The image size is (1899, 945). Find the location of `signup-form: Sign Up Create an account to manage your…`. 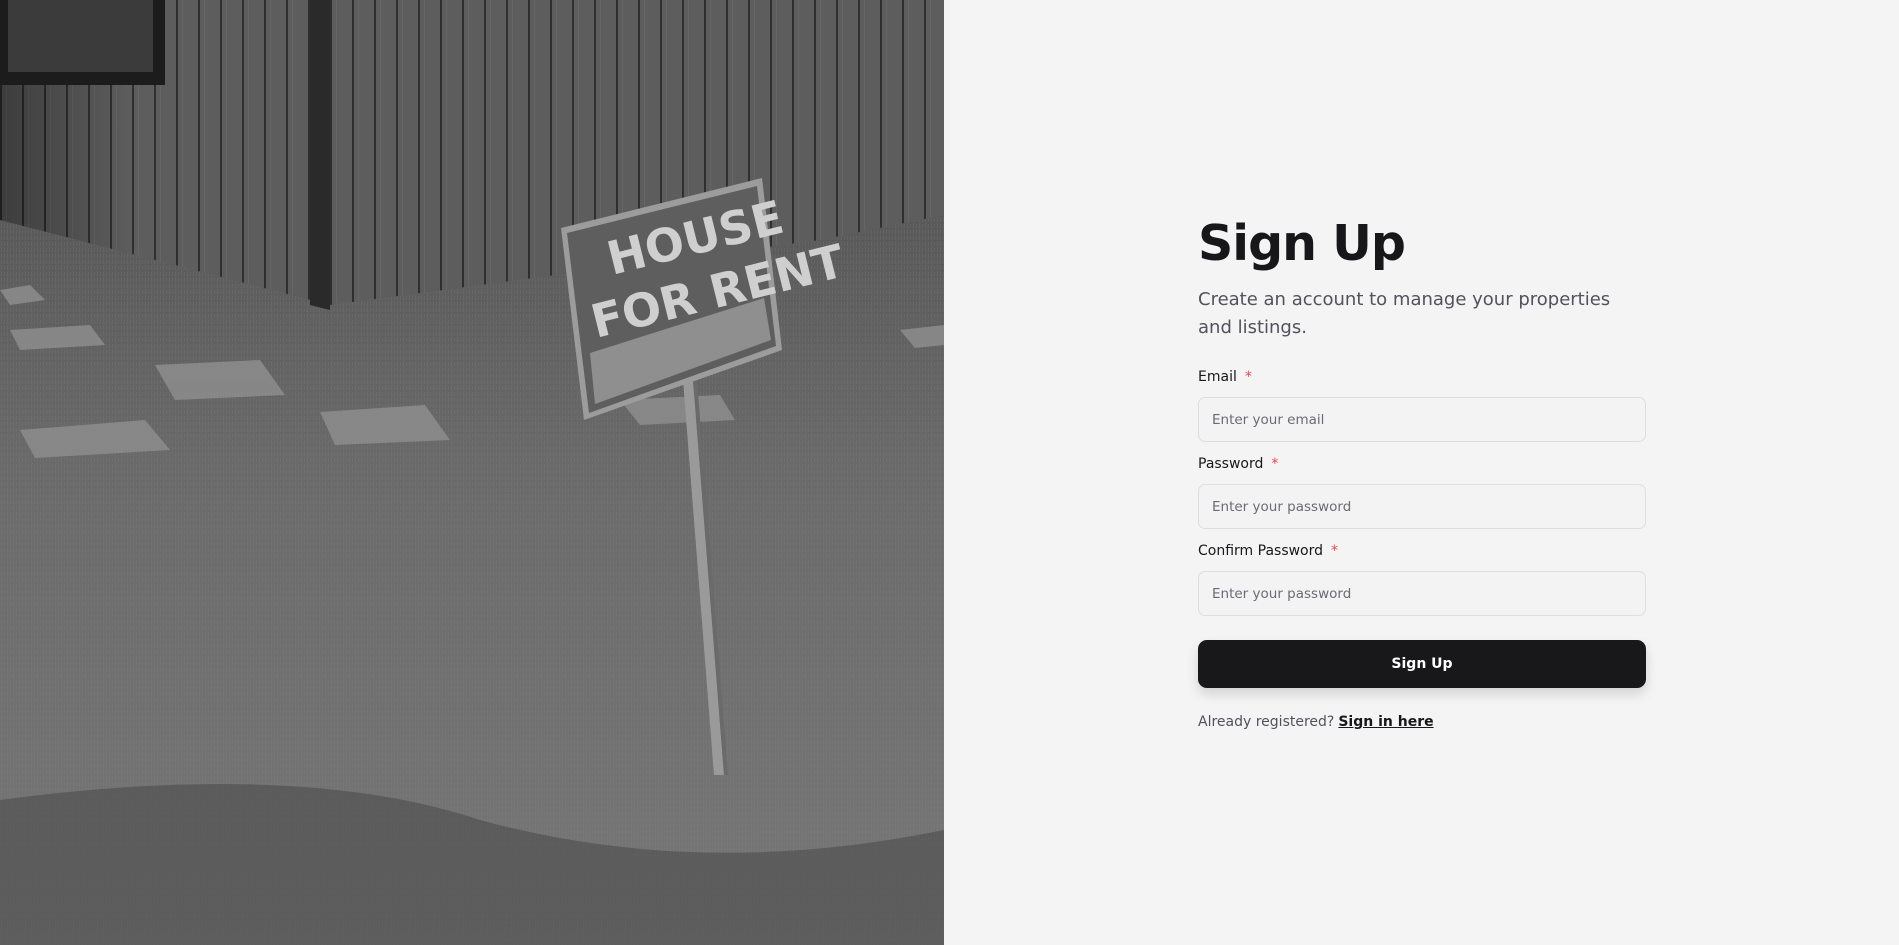

signup-form: Sign Up Create an account to manage your… is located at coordinates (1422, 472).